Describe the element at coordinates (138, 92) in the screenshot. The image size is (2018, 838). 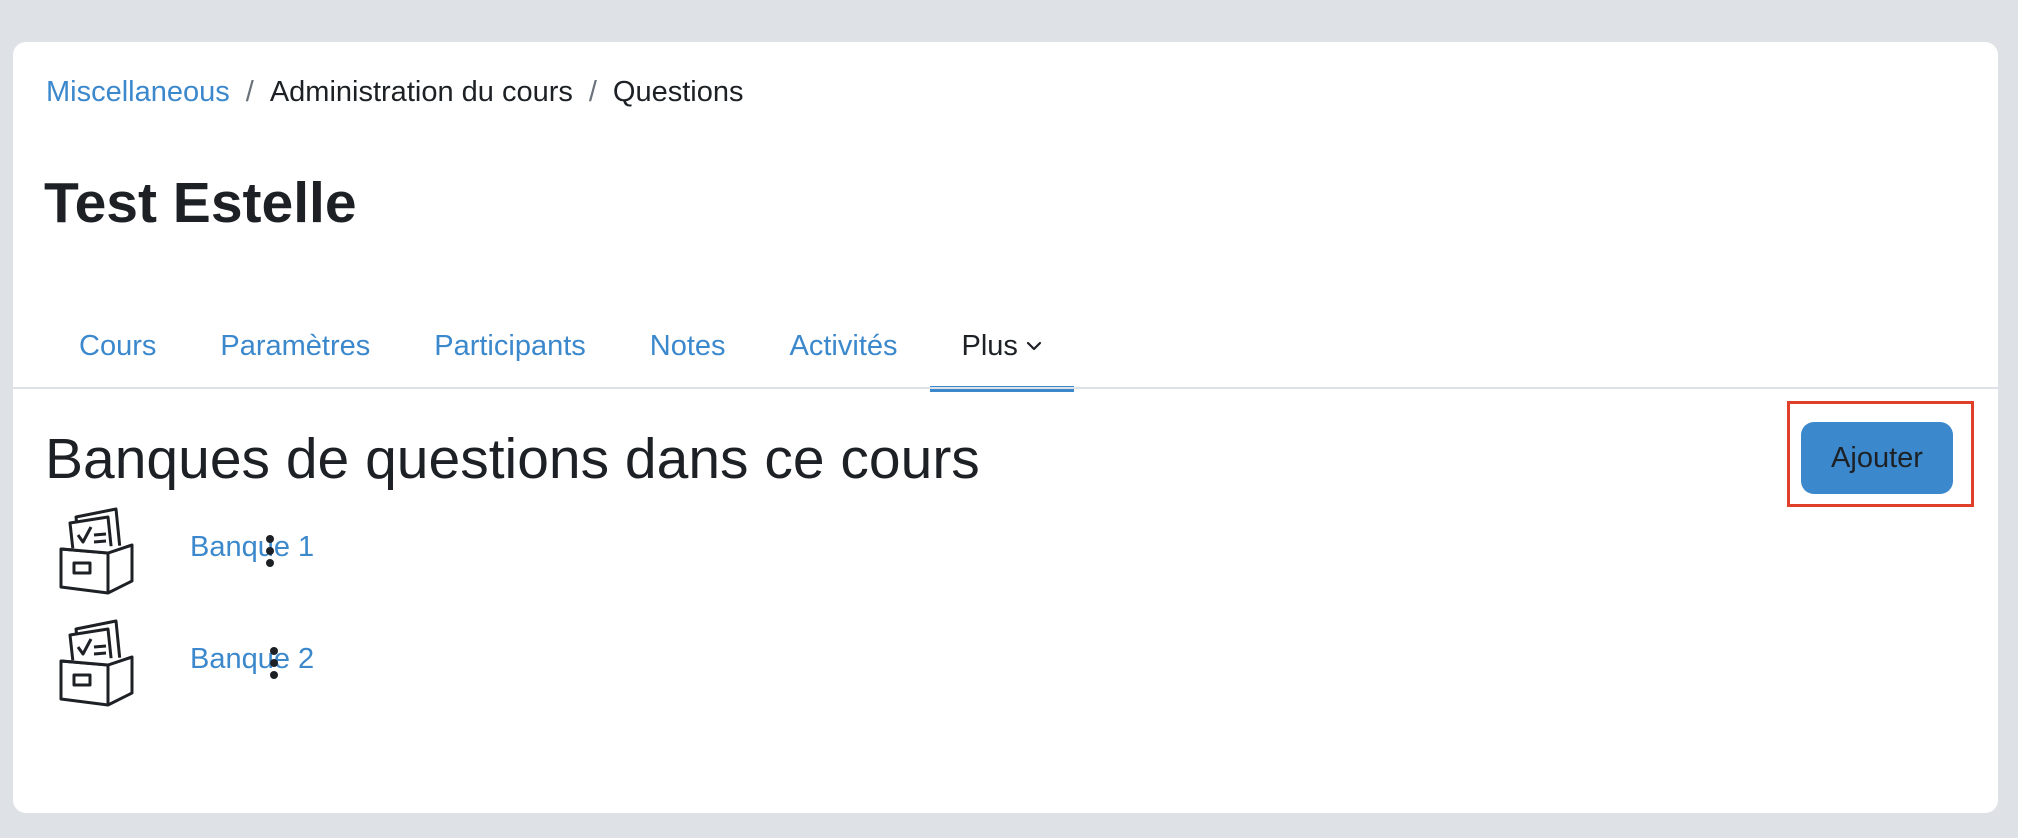
I see `breadcrumb-miscellaneous-link: Miscellaneous` at that location.